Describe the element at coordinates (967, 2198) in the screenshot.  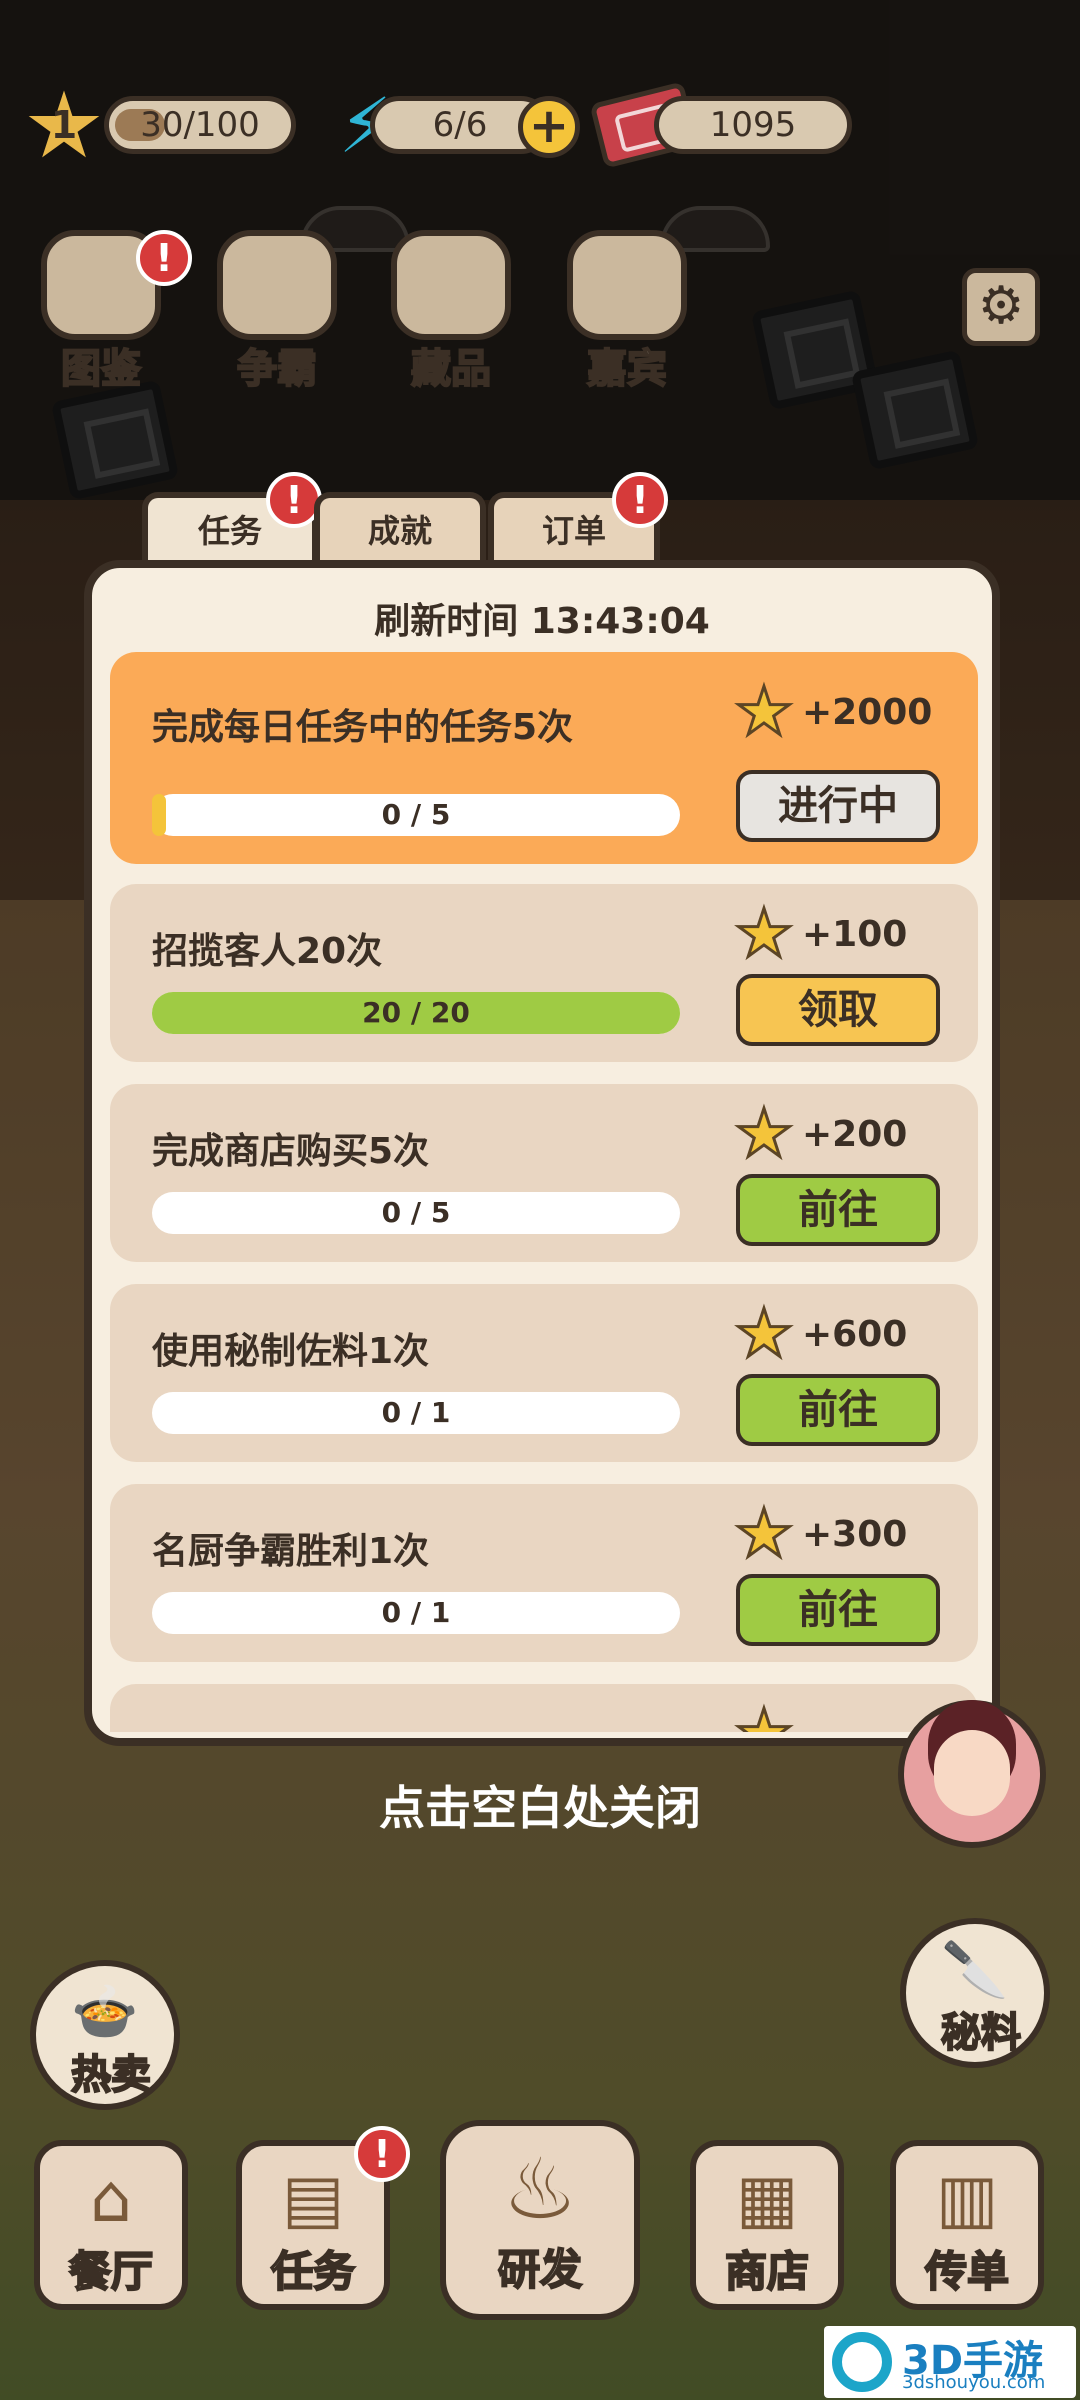
I see `flyer-icon: ▥` at that location.